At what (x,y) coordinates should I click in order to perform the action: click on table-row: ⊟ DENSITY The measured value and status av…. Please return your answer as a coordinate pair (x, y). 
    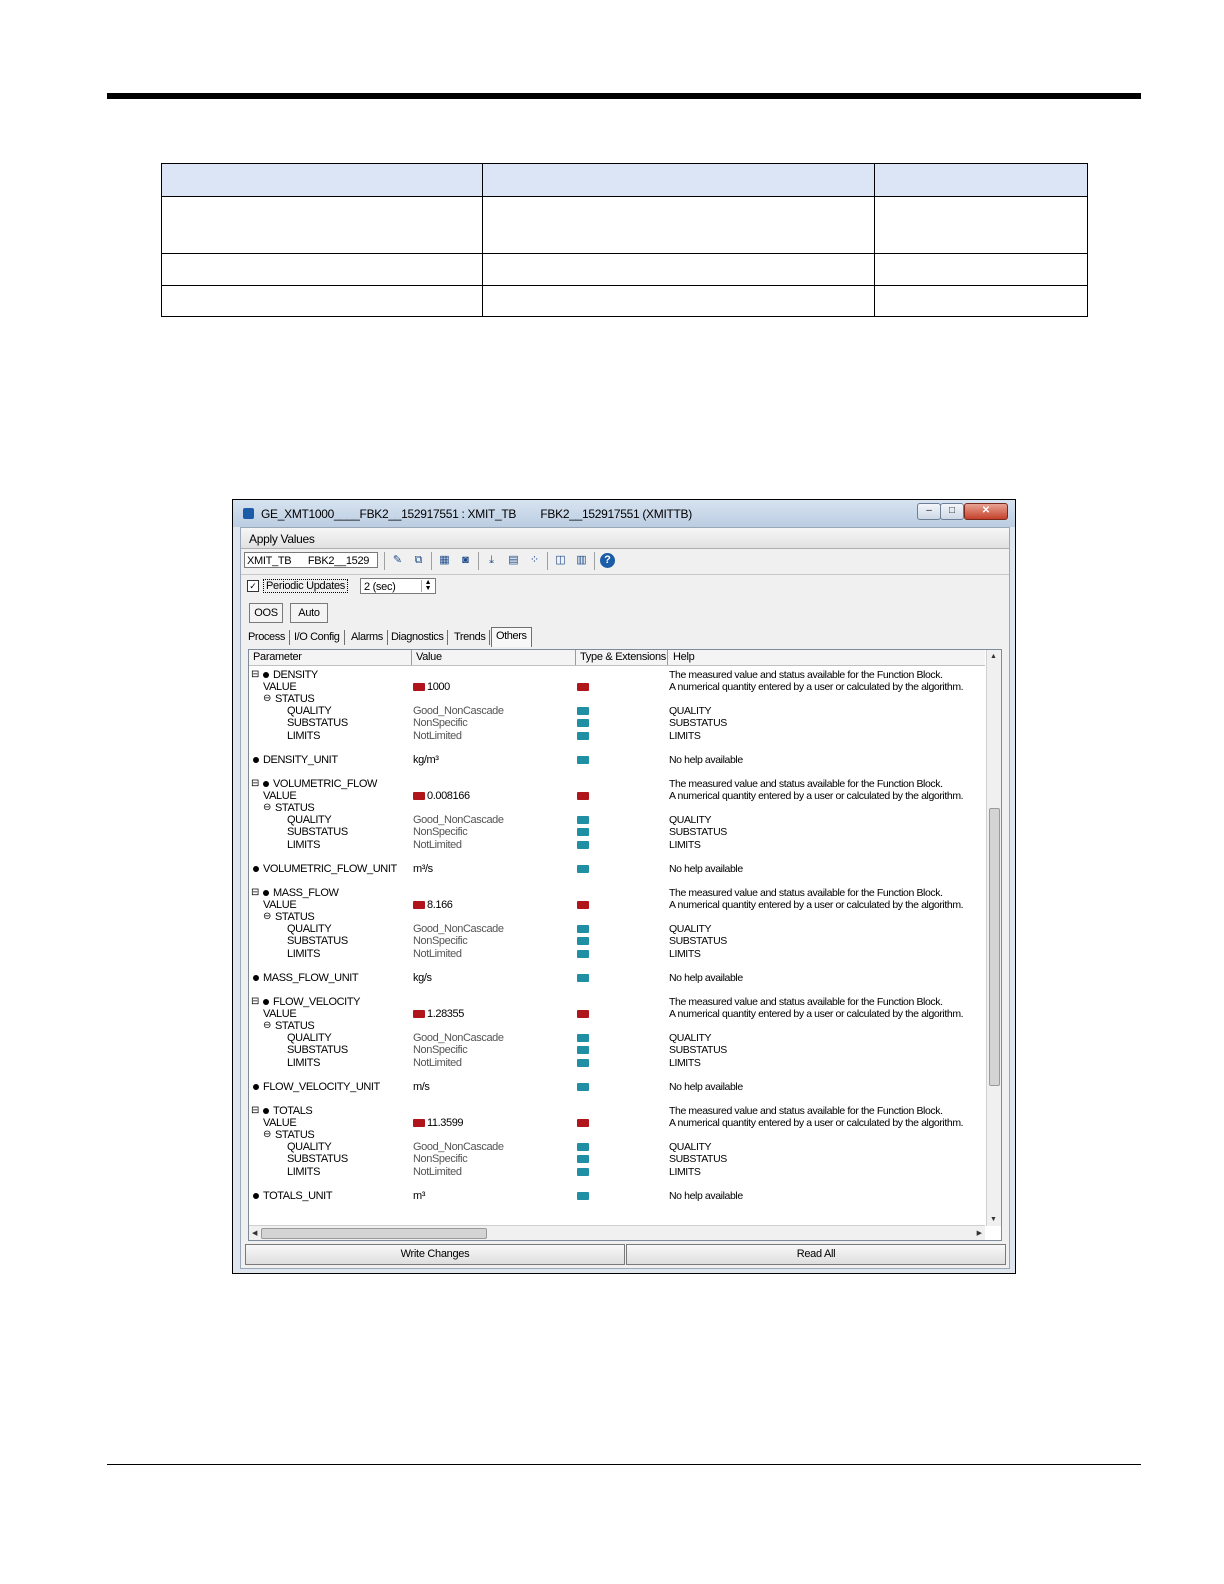
    Looking at the image, I should click on (617, 675).